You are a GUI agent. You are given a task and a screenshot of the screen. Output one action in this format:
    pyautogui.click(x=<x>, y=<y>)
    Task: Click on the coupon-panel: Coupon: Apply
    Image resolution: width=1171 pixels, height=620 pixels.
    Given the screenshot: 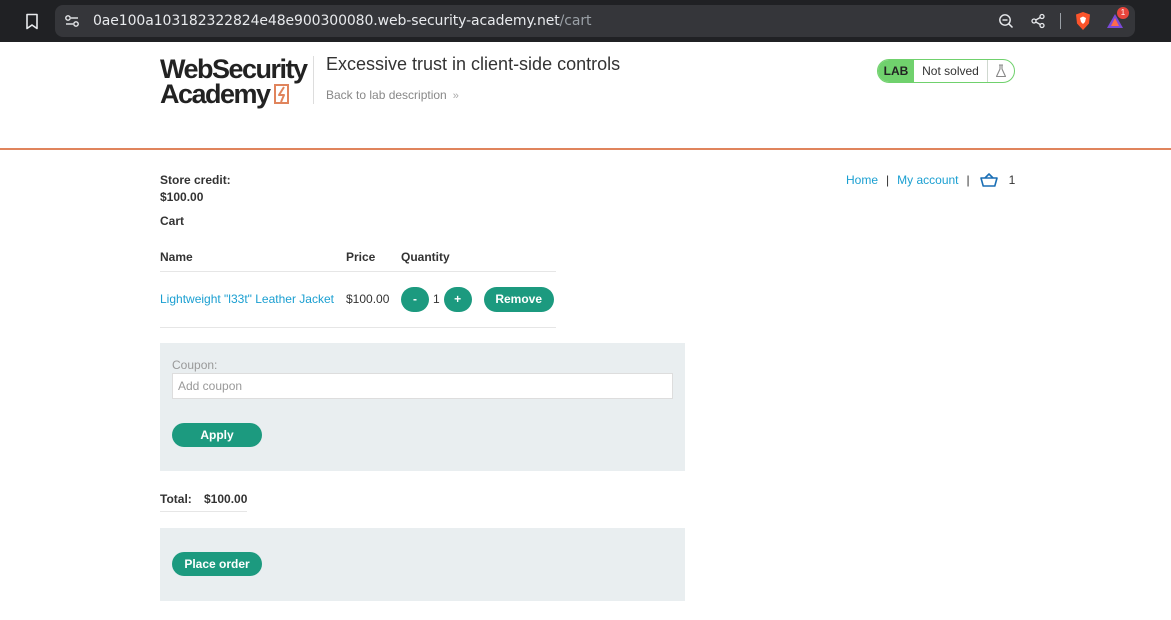 What is the action you would take?
    pyautogui.click(x=422, y=407)
    